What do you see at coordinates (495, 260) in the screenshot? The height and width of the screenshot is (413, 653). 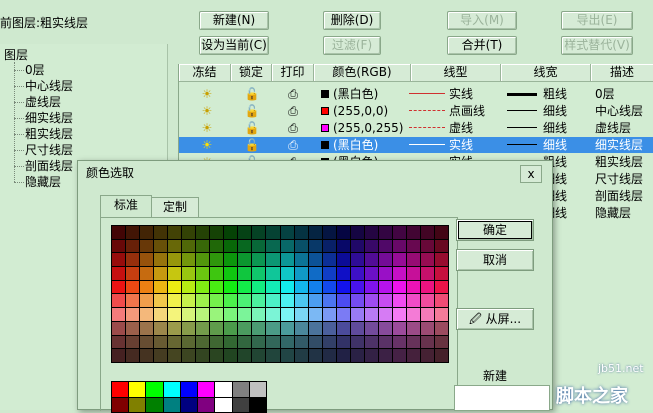 I see `cancel-button: 取消` at bounding box center [495, 260].